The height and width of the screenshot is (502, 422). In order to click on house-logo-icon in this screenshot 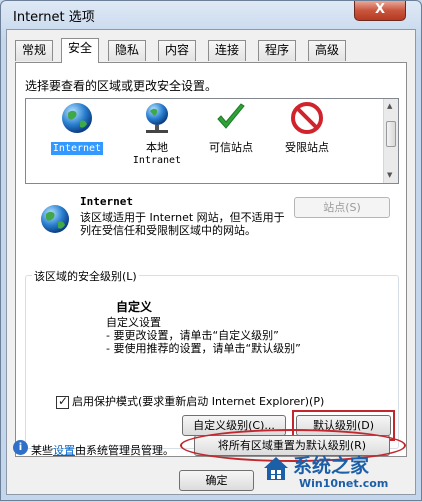, I will do `click(276, 468)`.